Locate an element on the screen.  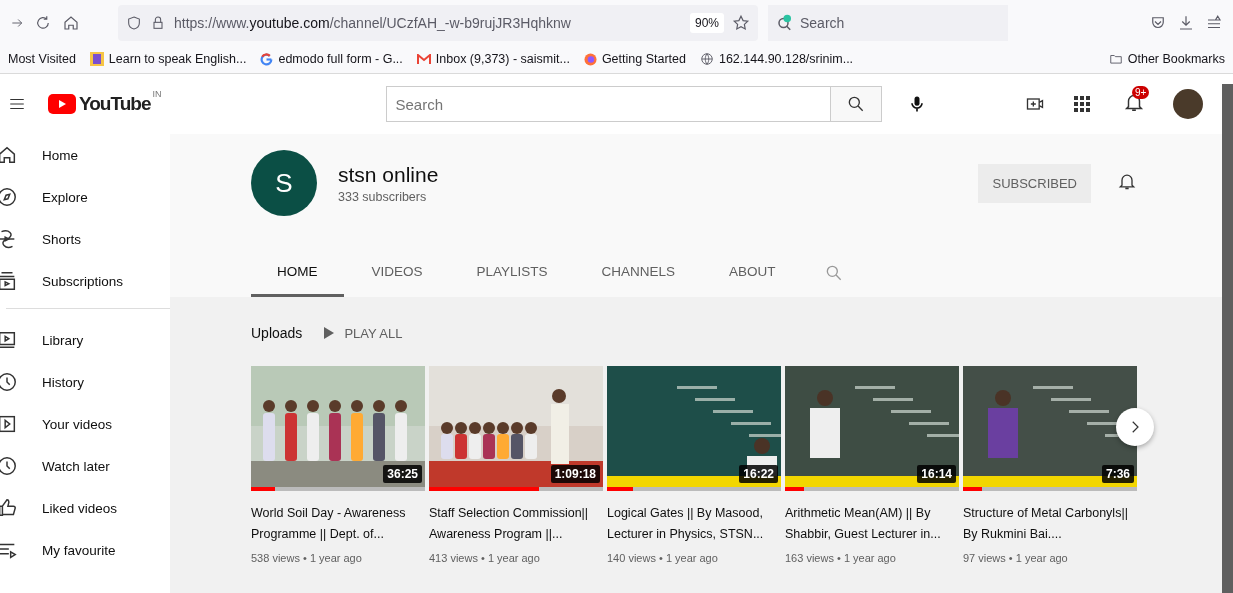
channel-tab: VIDEOS is located at coordinates (397, 273).